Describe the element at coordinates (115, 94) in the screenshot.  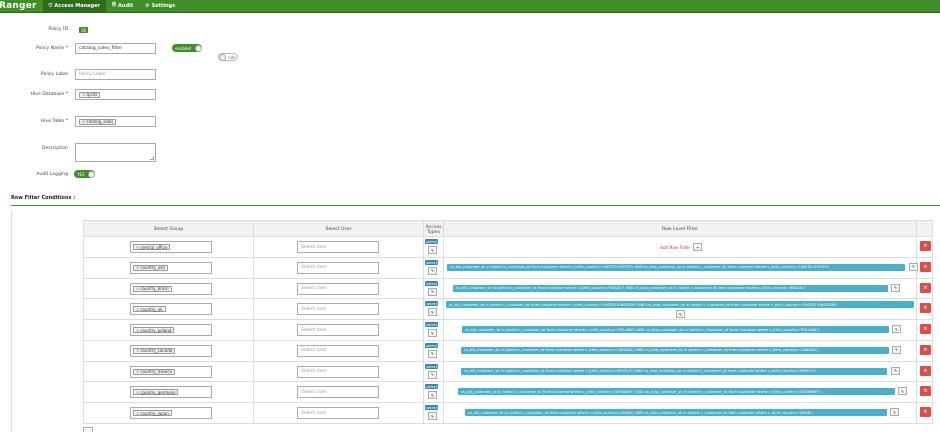
I see `hive-database-input: × tpcds` at that location.